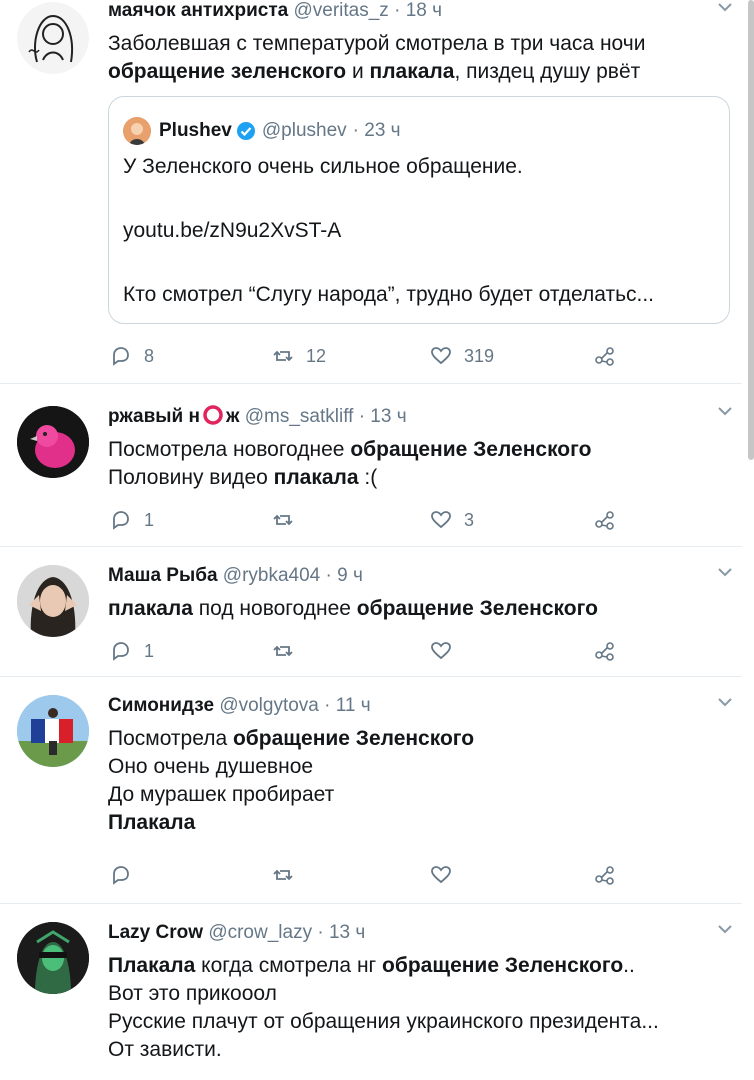 The image size is (754, 1080). Describe the element at coordinates (260, 932) in the screenshot. I see `handle: @crow_lazy` at that location.